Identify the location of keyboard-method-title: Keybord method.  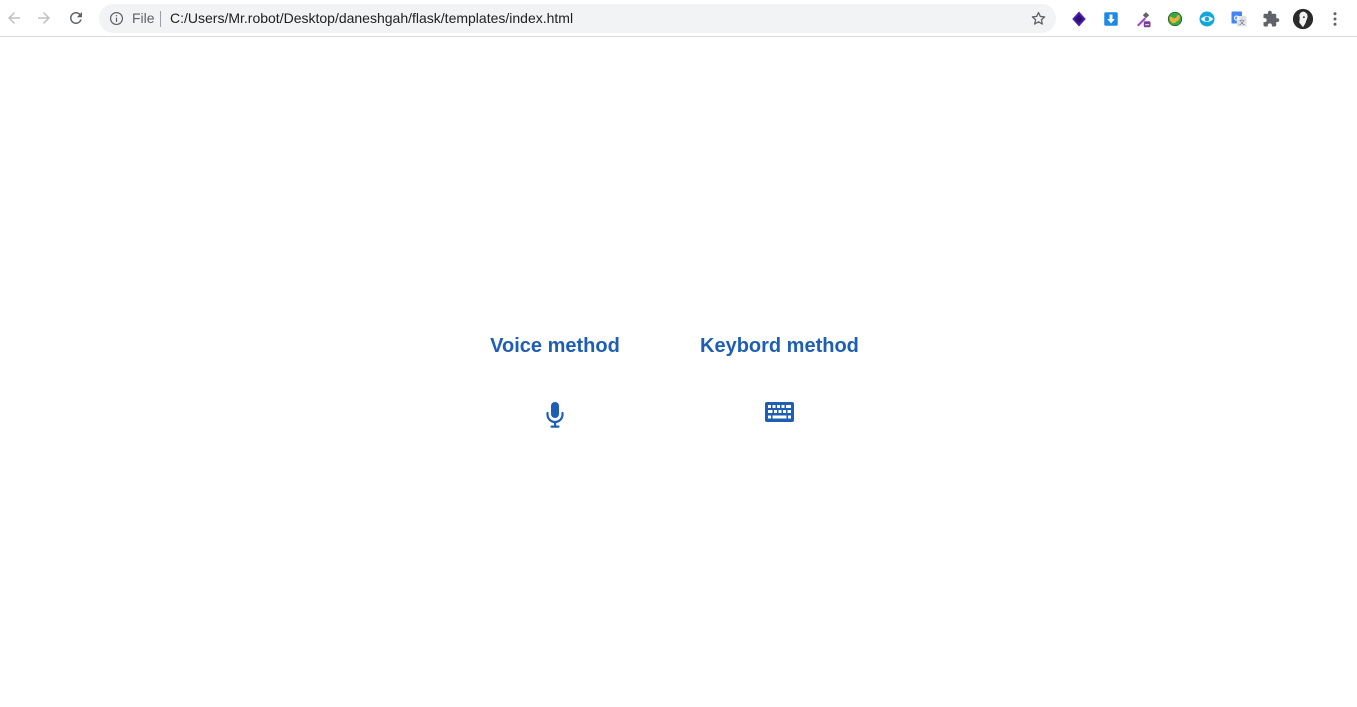
(779, 346).